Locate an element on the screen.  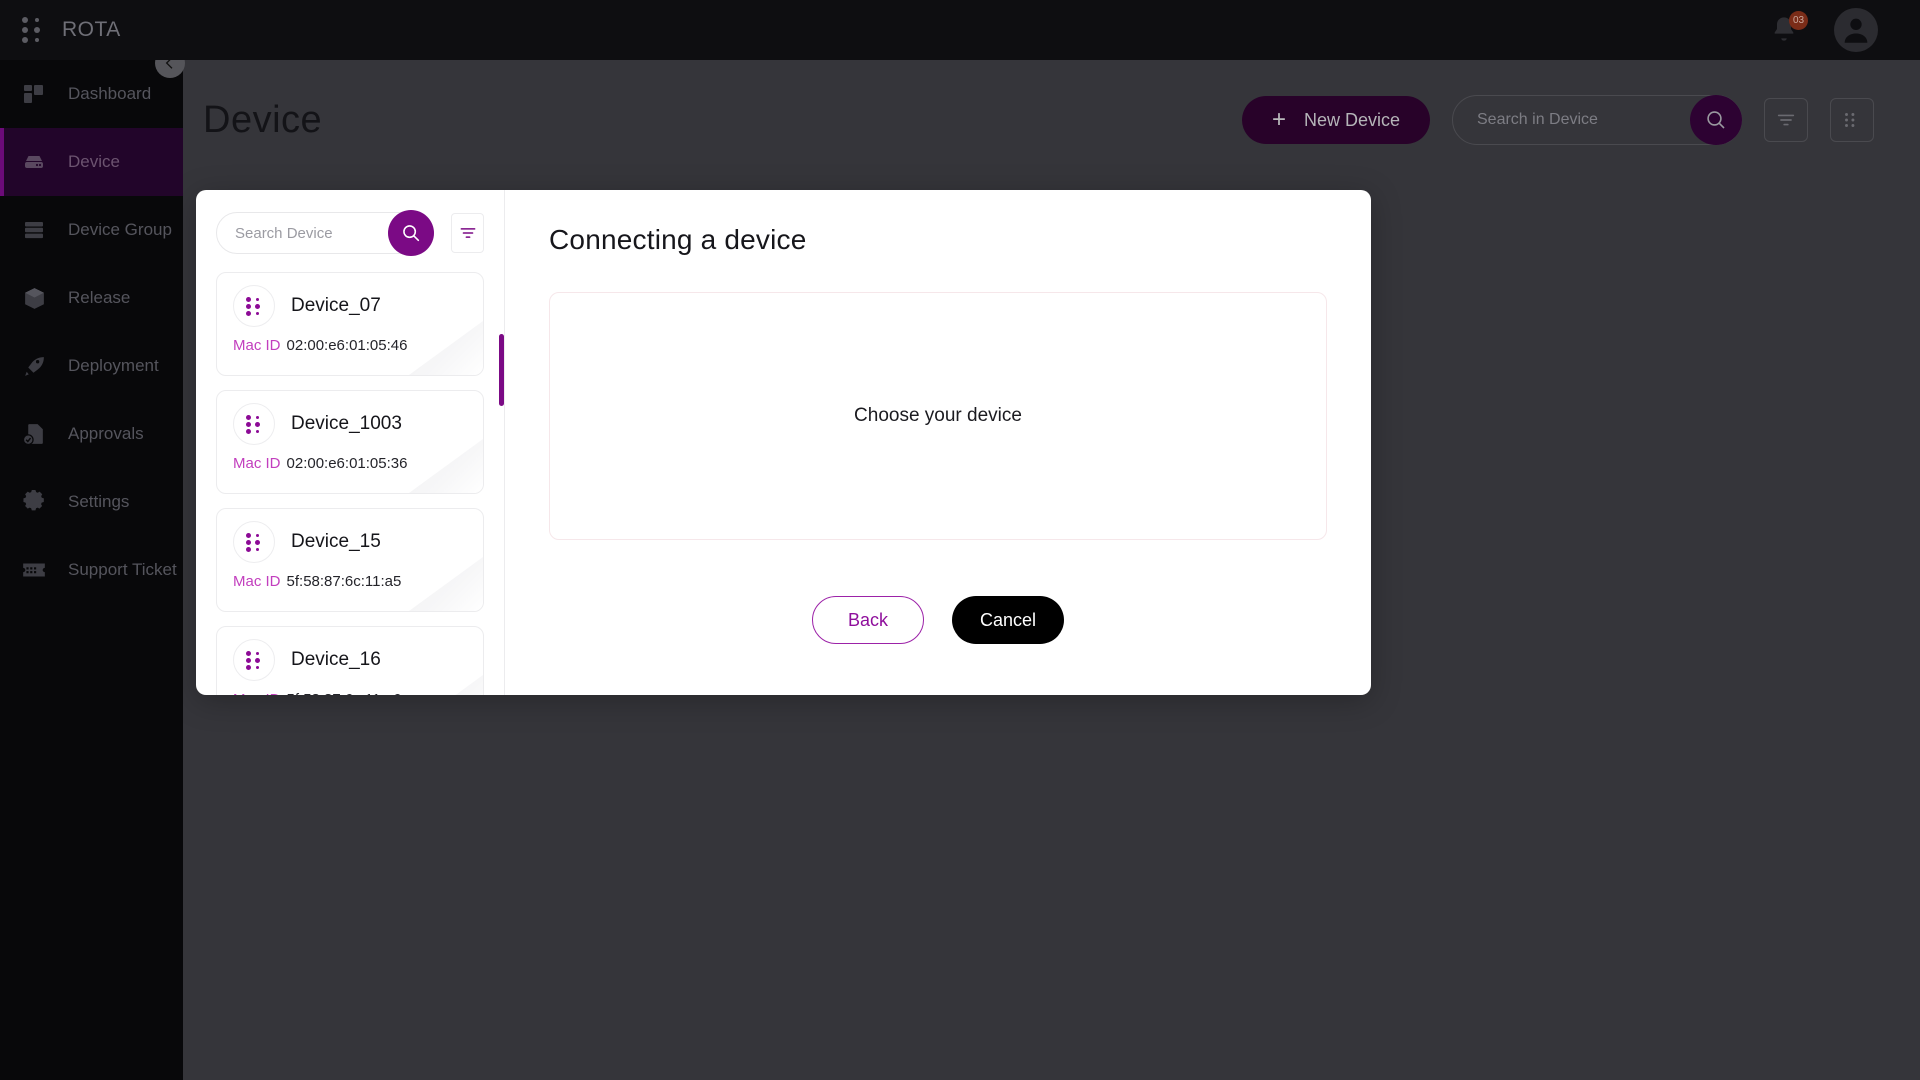
sidebar-item-device-group: Device Group is located at coordinates (91, 230).